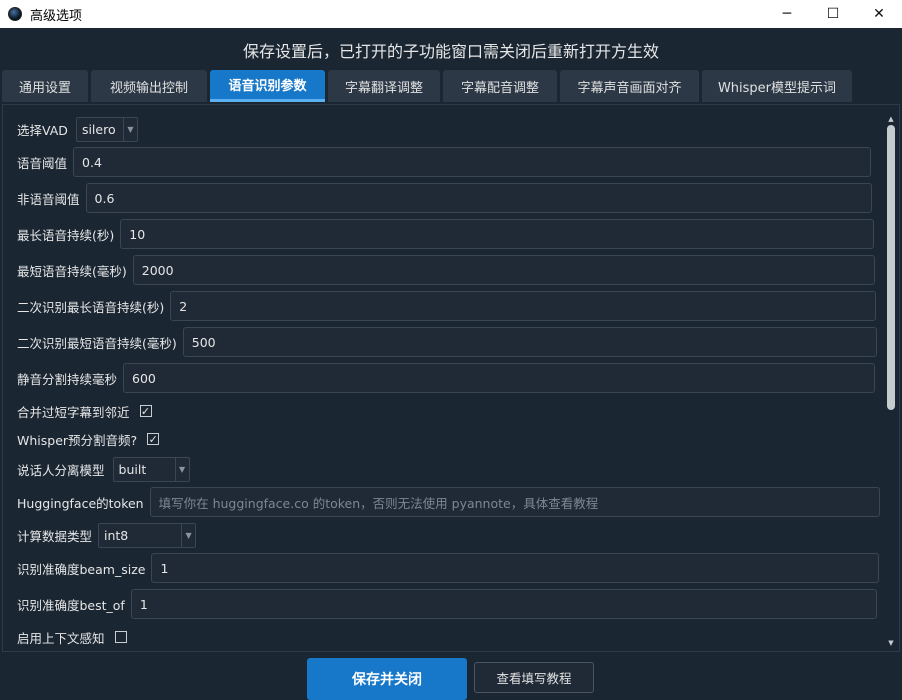  Describe the element at coordinates (67, 379) in the screenshot. I see `silence-split-label: 静音分割持续毫秒` at that location.